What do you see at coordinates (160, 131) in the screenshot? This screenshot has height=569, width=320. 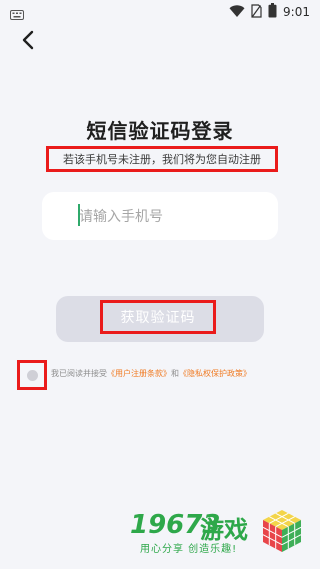 I see `page-title: 短信验证码登录` at bounding box center [160, 131].